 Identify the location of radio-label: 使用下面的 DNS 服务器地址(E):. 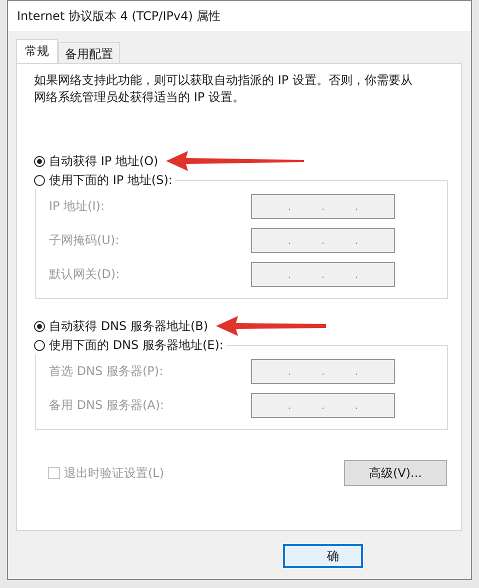
(136, 345).